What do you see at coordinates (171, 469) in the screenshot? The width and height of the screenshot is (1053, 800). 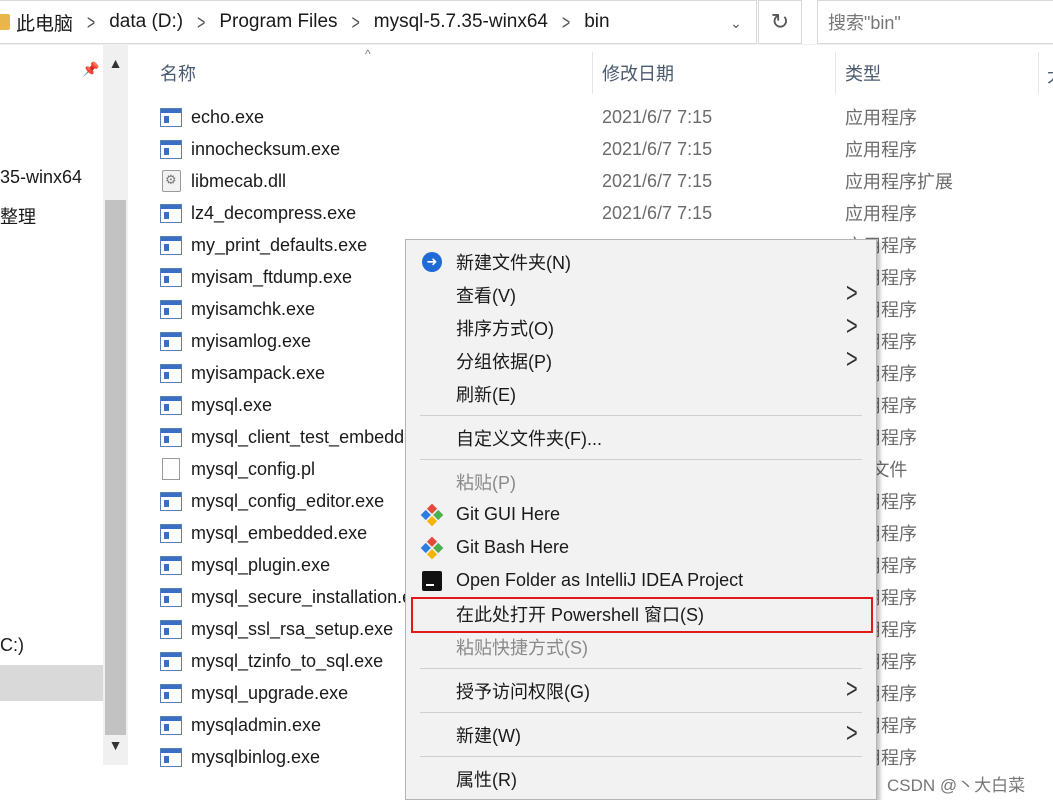 I see `text-file-icon` at bounding box center [171, 469].